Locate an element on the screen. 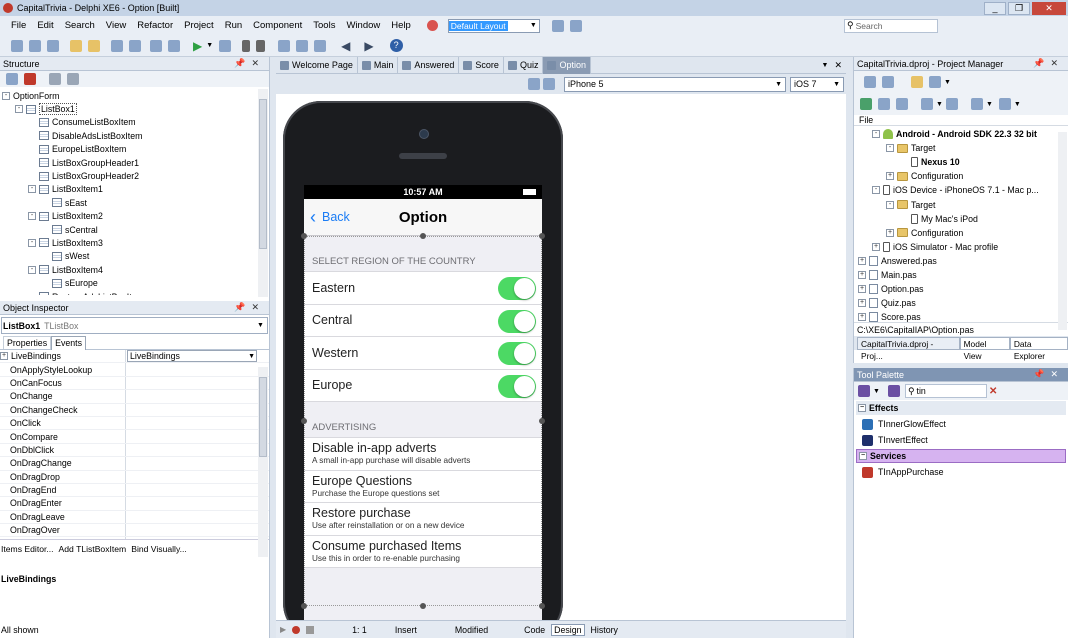 This screenshot has width=1068, height=638. editor-tab: Main is located at coordinates (378, 65).